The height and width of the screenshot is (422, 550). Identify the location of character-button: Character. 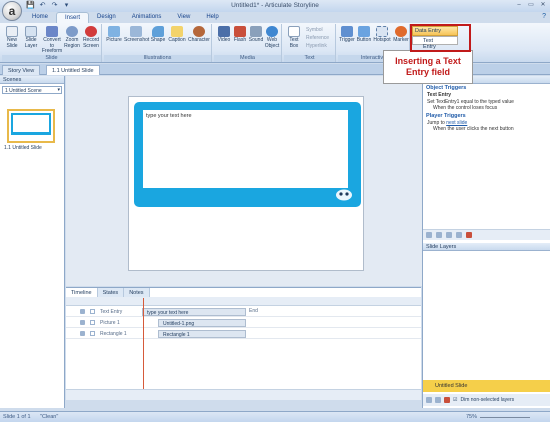
(199, 35).